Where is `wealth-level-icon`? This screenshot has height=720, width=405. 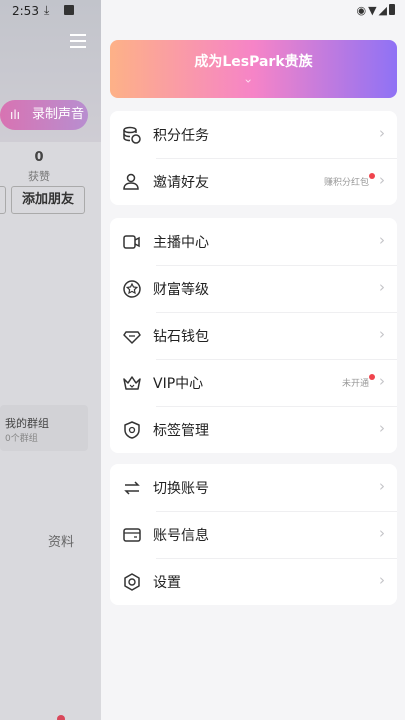
wealth-level-icon is located at coordinates (132, 289).